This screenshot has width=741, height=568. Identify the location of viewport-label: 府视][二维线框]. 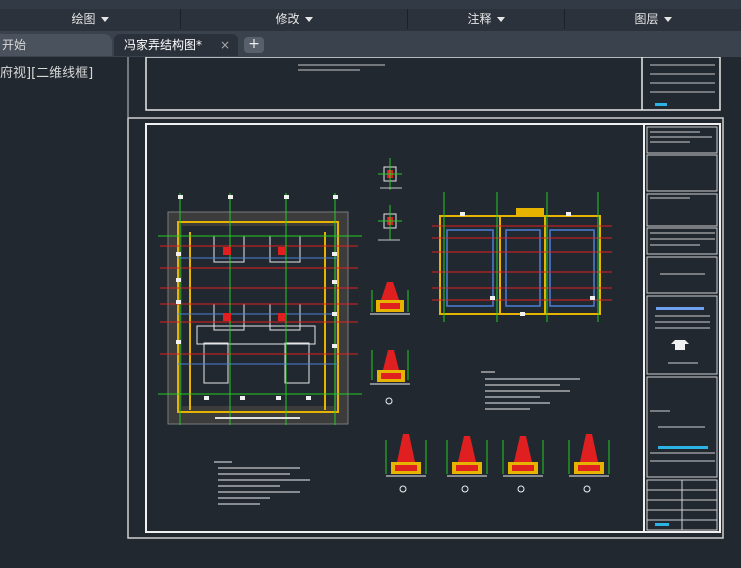
(46, 71).